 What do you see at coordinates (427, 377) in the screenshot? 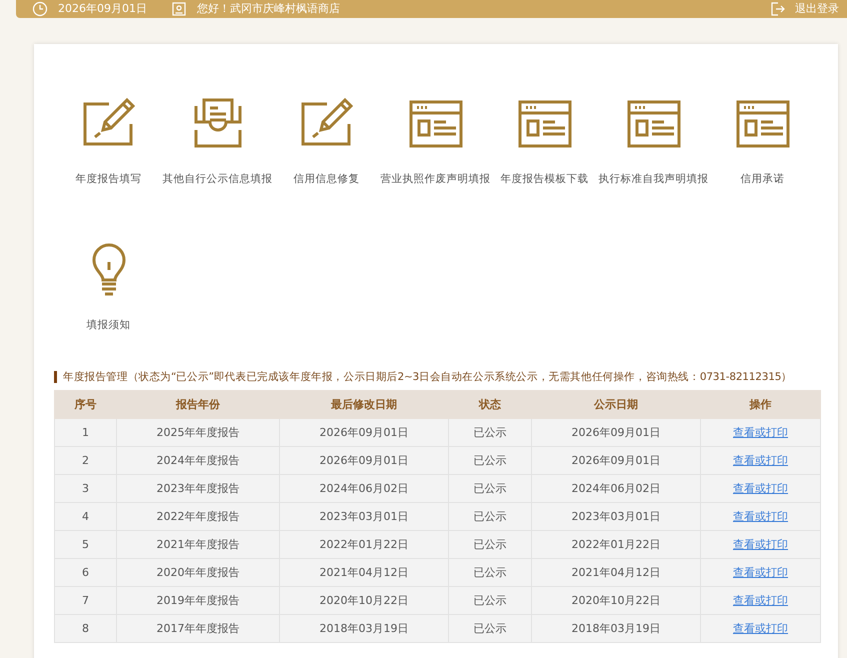
I see `section-title: 年度报告管理（状态为“已公示”即代表已完成该年度年报，公示日期后2~3日会自动在公示系统公示，无需其他任何操作，咨询热线：0731-82112315）` at bounding box center [427, 377].